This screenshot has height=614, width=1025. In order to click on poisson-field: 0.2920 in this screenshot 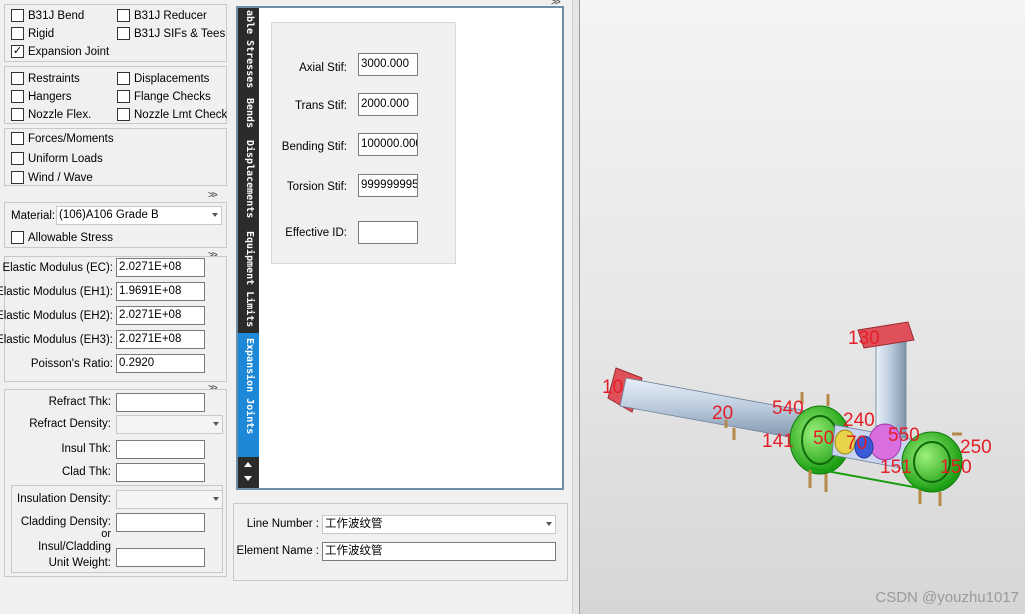, I will do `click(160, 363)`.